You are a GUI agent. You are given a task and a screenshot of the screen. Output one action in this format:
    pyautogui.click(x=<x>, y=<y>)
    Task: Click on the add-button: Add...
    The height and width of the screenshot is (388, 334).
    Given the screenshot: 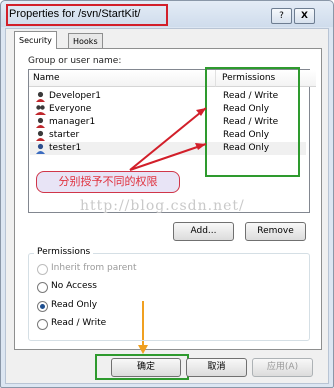 What is the action you would take?
    pyautogui.click(x=203, y=231)
    